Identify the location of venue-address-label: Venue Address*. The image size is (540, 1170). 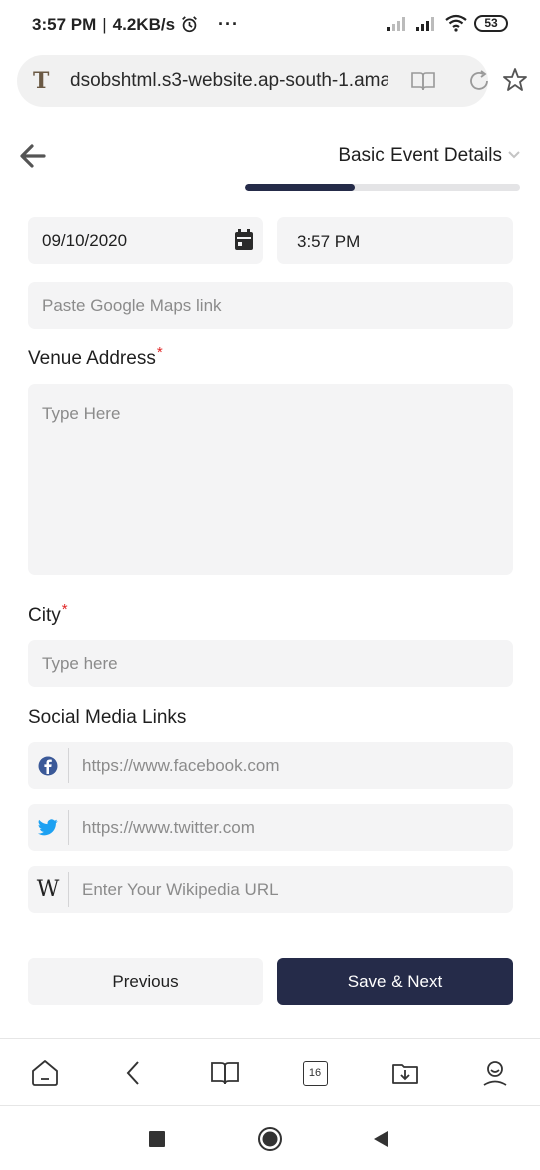
(95, 357).